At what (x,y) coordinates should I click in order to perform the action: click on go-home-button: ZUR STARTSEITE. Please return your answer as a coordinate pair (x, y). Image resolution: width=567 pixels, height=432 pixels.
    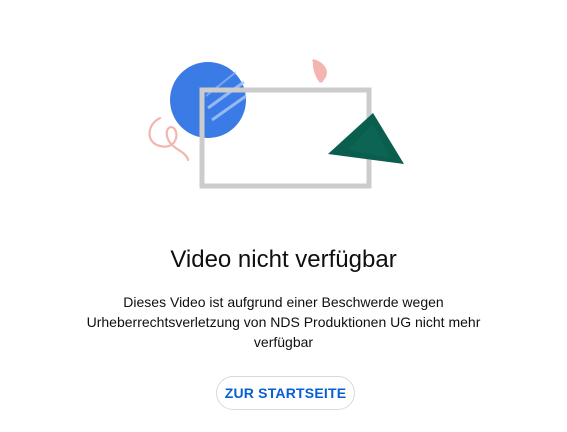
    Looking at the image, I should click on (285, 393).